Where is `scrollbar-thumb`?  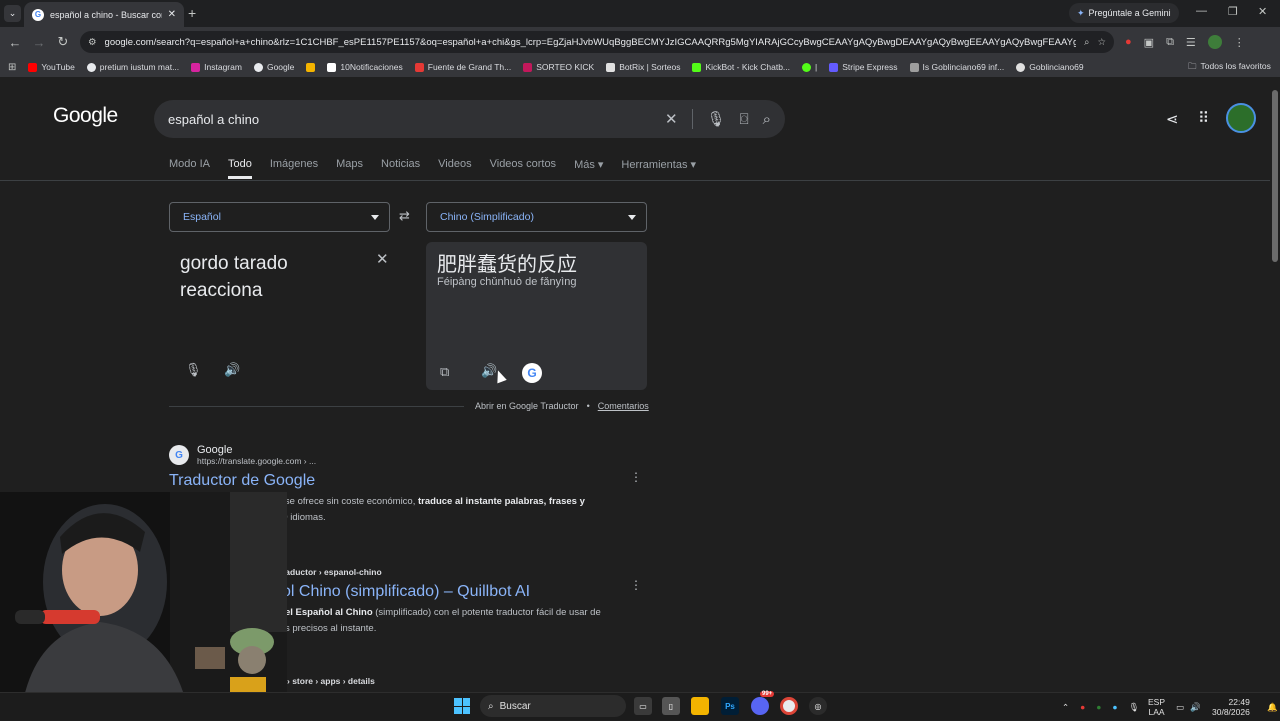
scrollbar-thumb is located at coordinates (1275, 176).